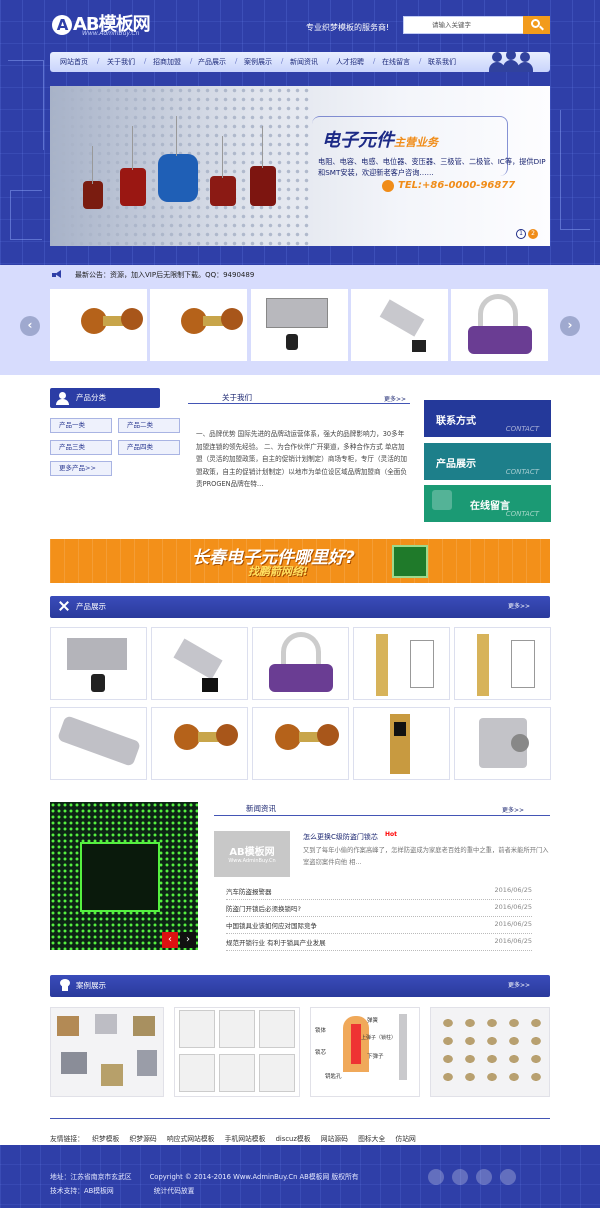  Describe the element at coordinates (252, 854) in the screenshot. I see `news-thumbnail: AB模板网 Www.AdminBuy.Cn` at that location.